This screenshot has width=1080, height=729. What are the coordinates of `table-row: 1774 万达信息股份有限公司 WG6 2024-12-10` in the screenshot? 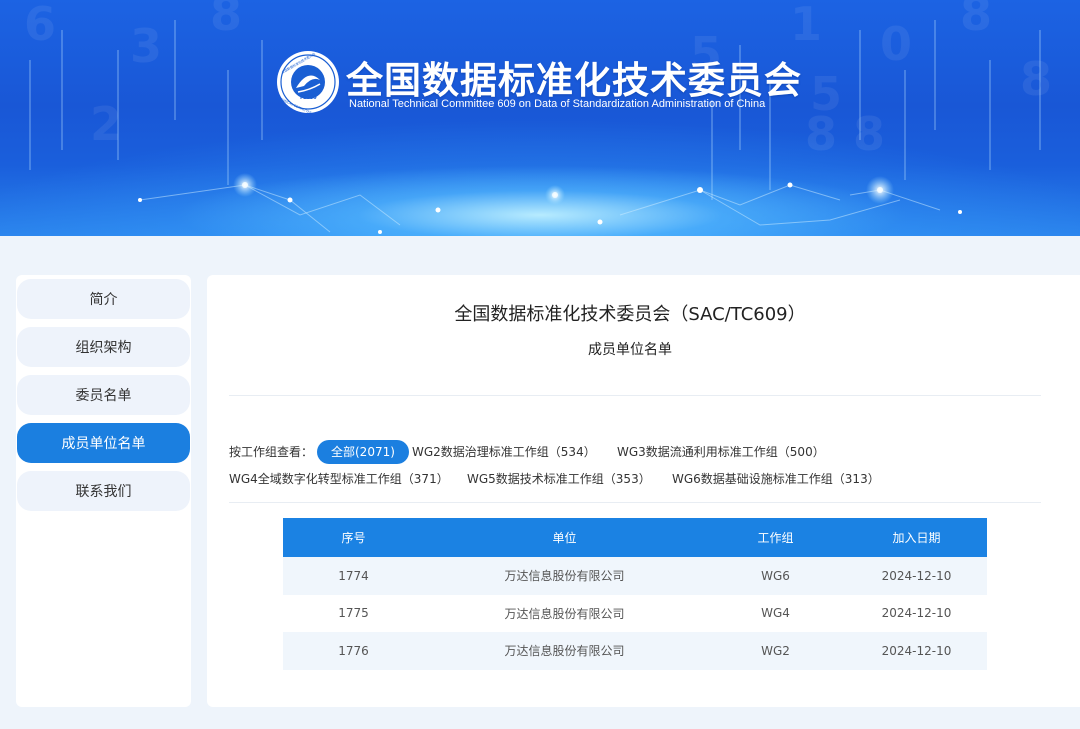 It's located at (635, 576).